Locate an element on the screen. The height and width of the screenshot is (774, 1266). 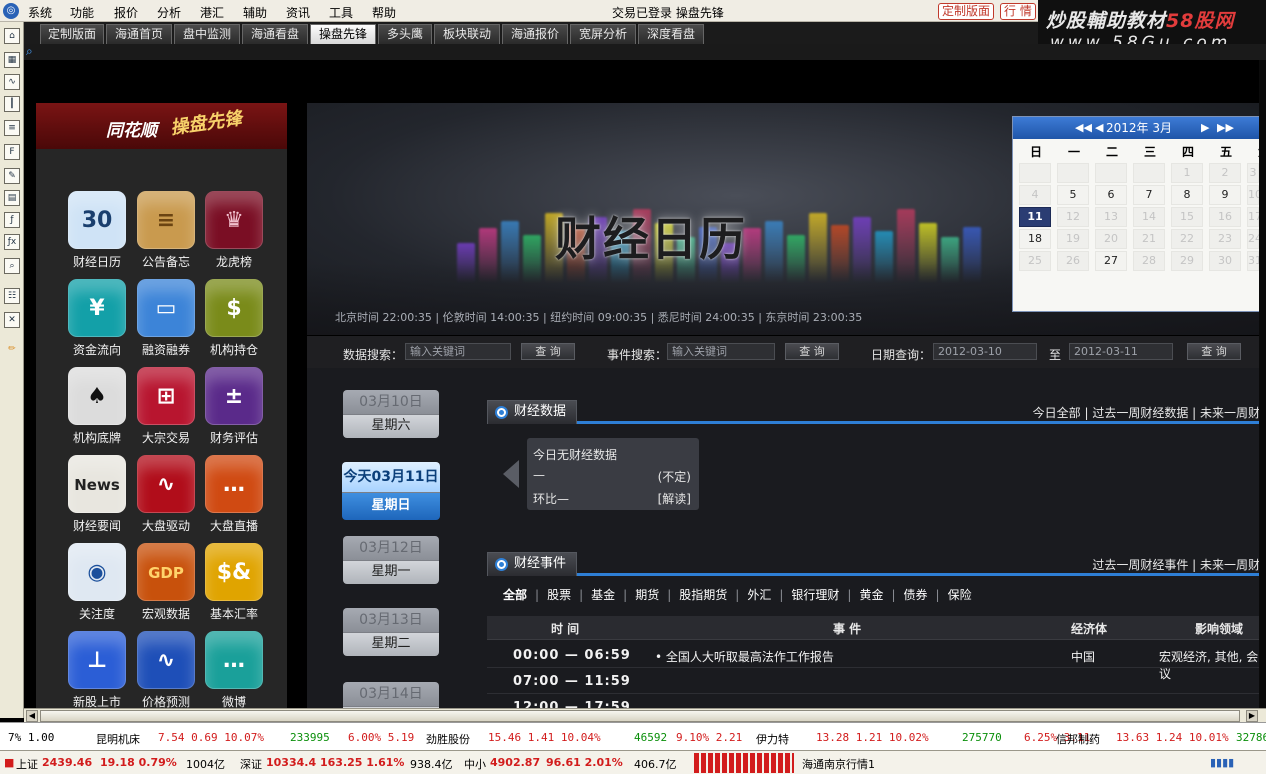
table-icon: ☷ is located at coordinates (12, 296).